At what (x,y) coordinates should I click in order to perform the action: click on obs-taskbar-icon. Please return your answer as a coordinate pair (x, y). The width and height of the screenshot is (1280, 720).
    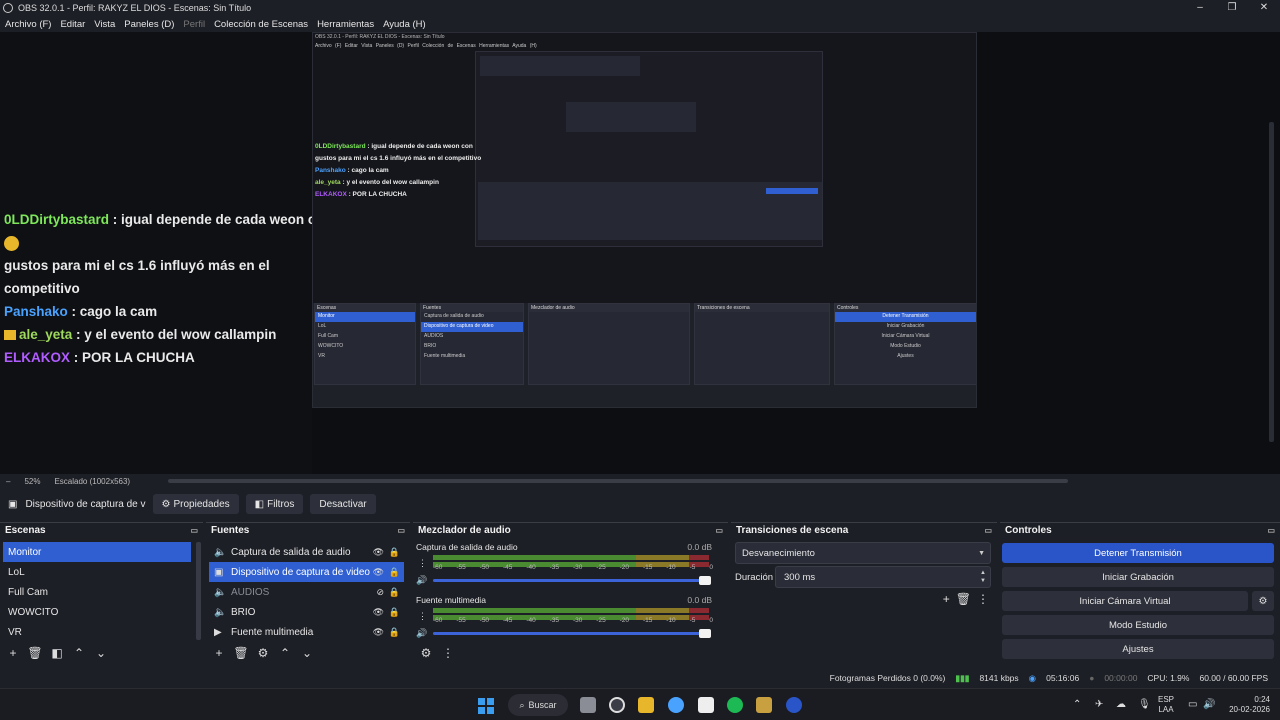
    Looking at the image, I should click on (617, 705).